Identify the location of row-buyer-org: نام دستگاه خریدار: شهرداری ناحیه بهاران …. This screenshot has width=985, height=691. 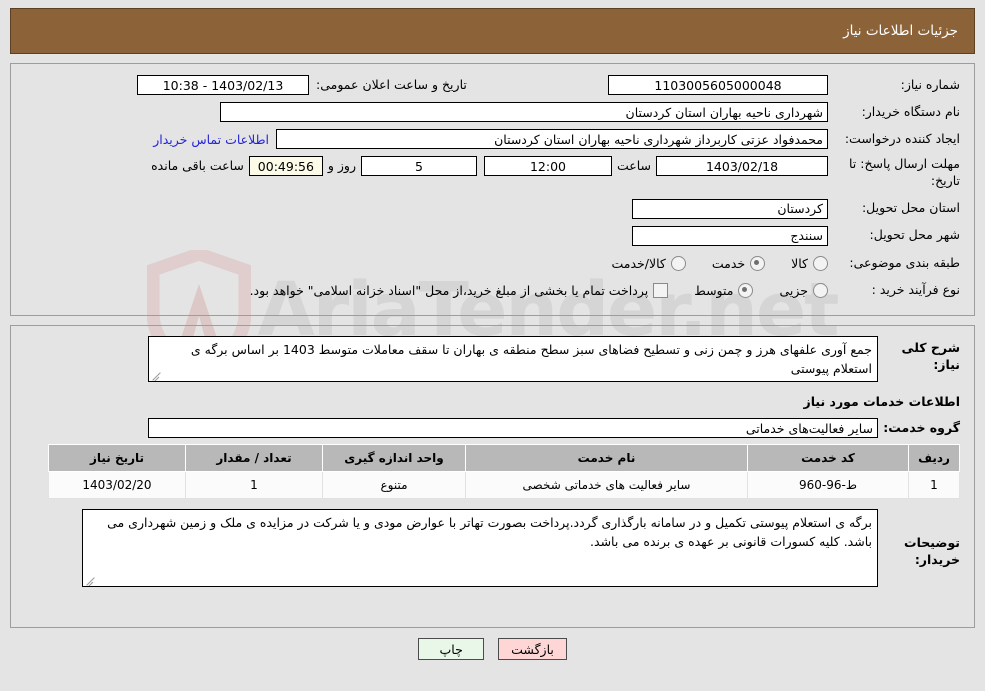
(492, 112).